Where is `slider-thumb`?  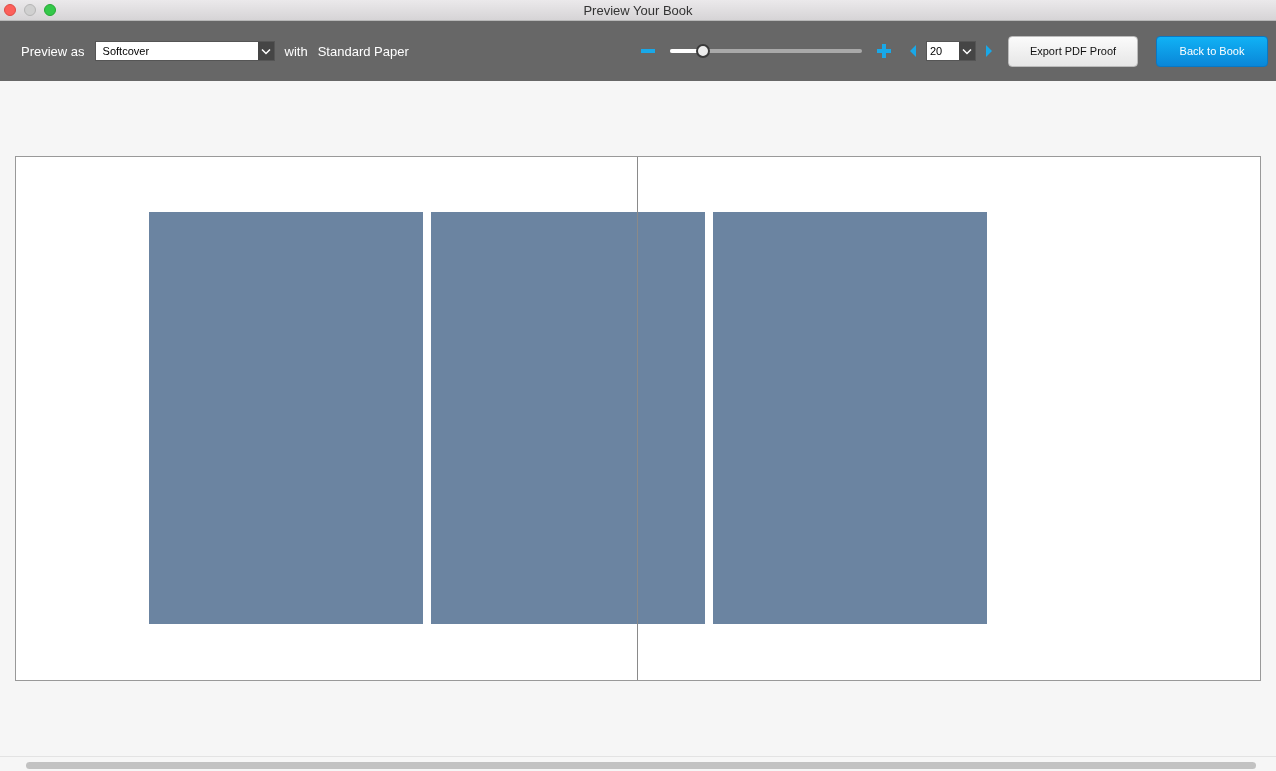
slider-thumb is located at coordinates (702, 51).